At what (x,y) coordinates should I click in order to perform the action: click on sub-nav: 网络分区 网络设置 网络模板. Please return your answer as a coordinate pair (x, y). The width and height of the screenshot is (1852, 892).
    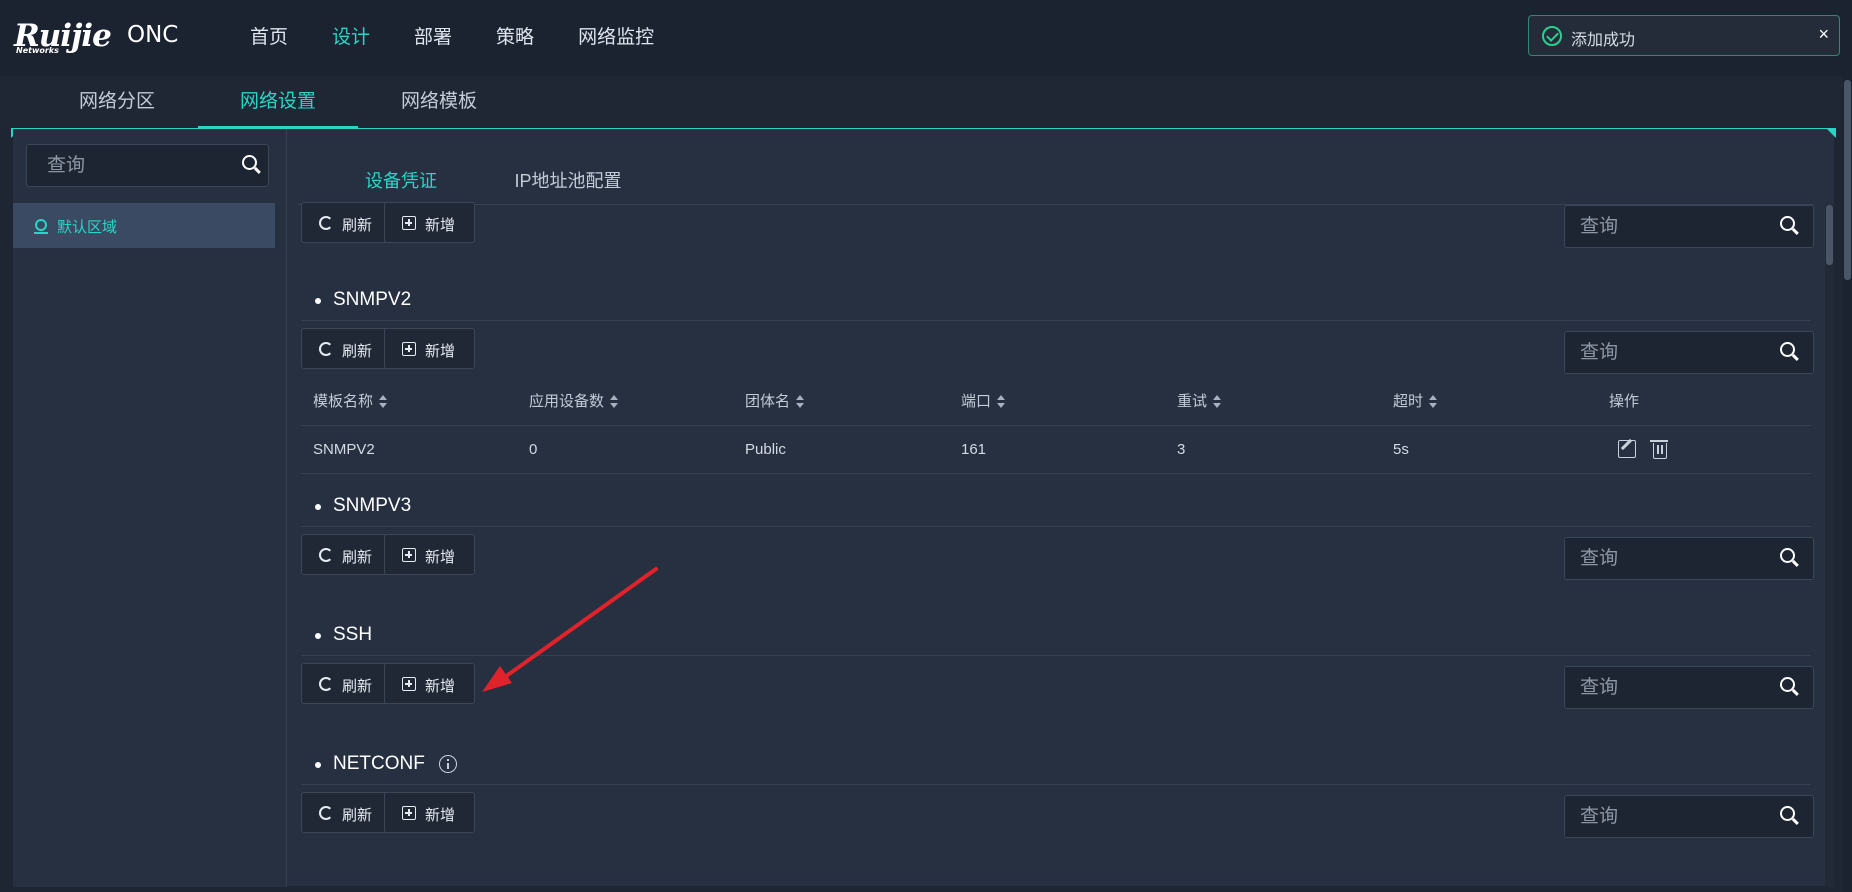
    Looking at the image, I should click on (926, 102).